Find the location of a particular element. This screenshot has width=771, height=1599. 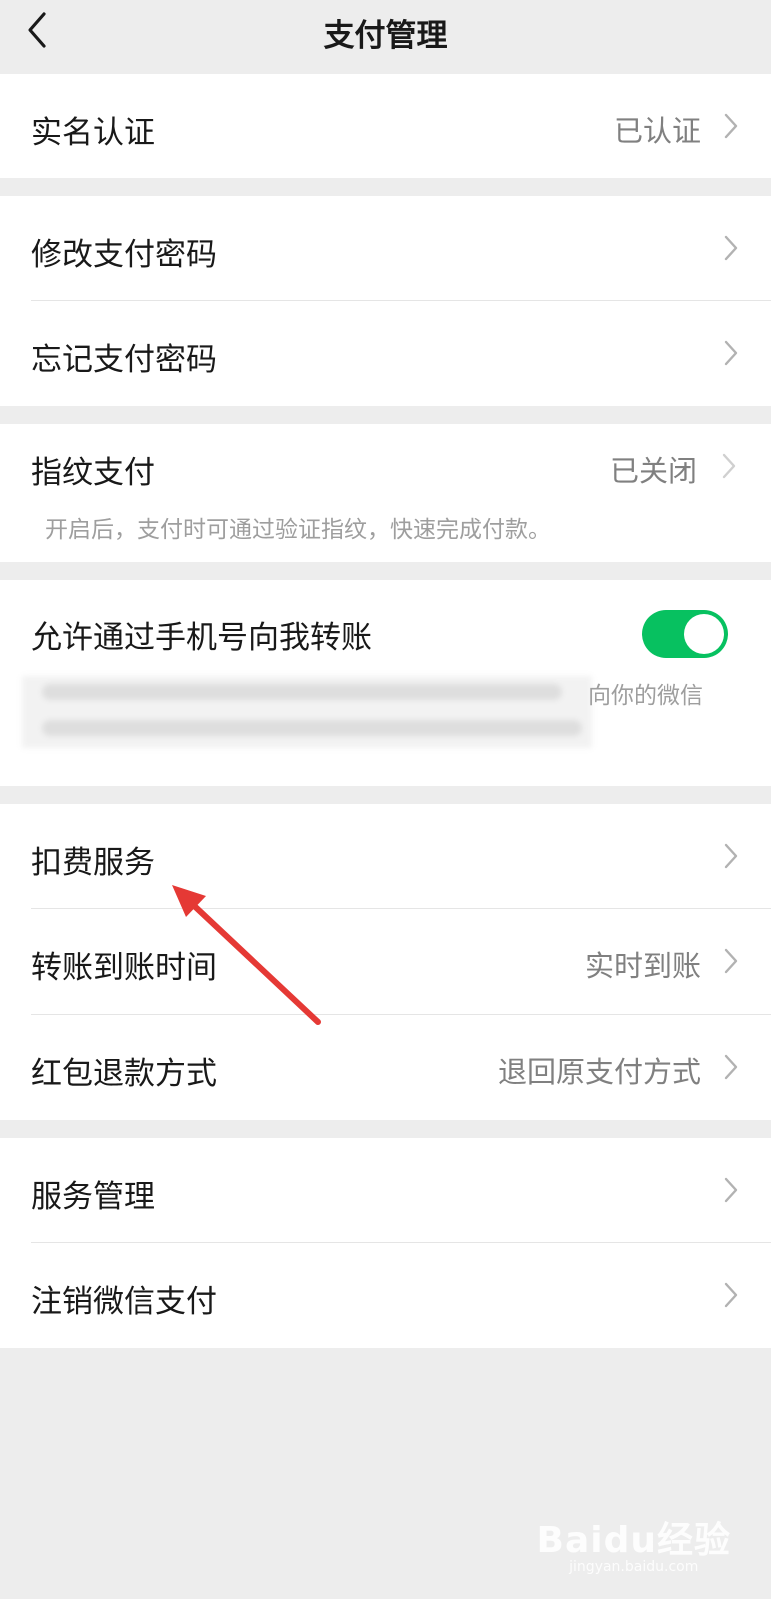

row-forgot-password: 忘记支付密码 is located at coordinates (385, 353).